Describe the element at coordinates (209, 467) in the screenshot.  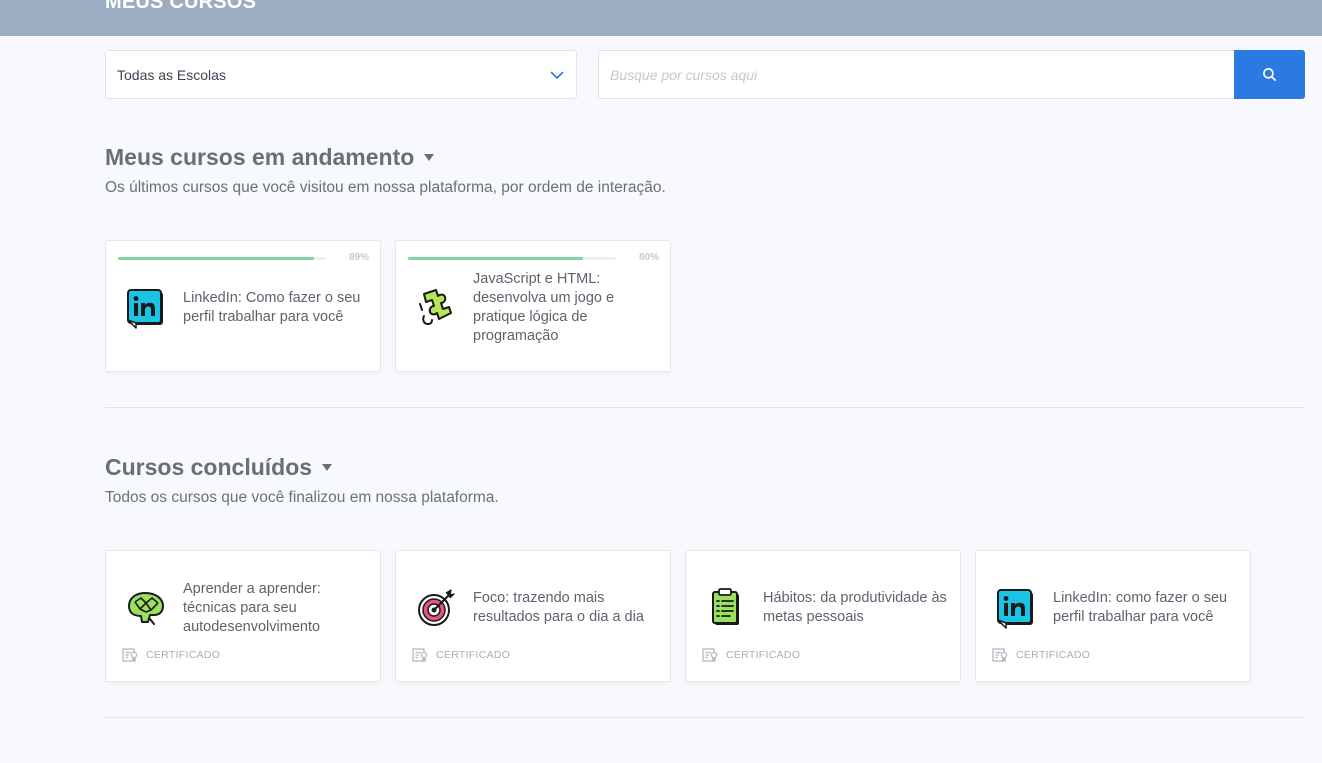
I see `completed-title: Cursos concluídos` at that location.